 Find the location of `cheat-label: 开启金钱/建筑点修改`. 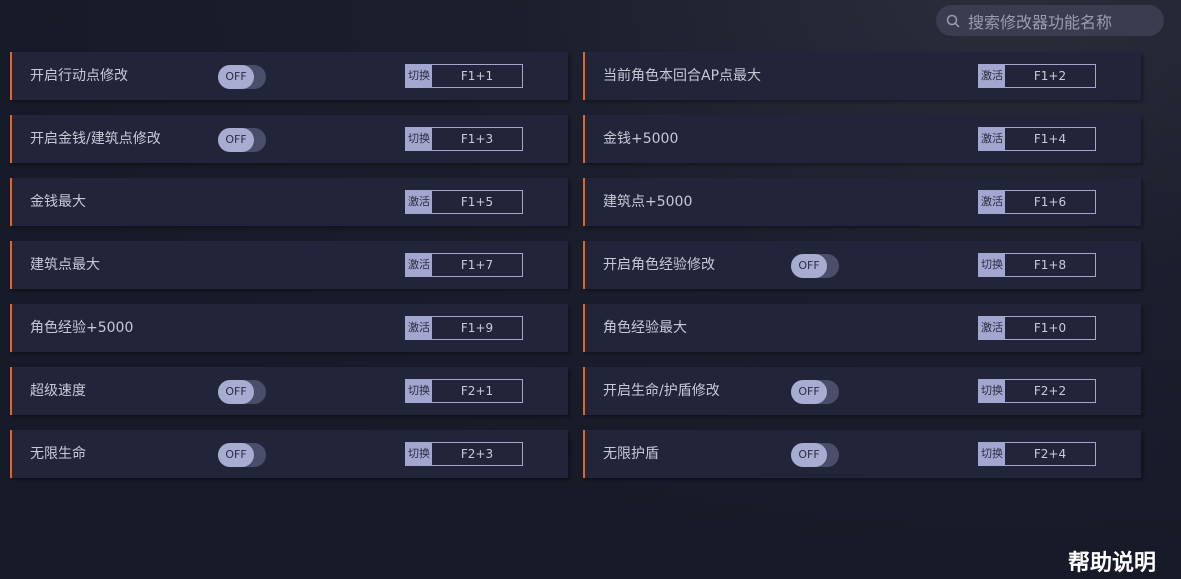

cheat-label: 开启金钱/建筑点修改 is located at coordinates (95, 139).